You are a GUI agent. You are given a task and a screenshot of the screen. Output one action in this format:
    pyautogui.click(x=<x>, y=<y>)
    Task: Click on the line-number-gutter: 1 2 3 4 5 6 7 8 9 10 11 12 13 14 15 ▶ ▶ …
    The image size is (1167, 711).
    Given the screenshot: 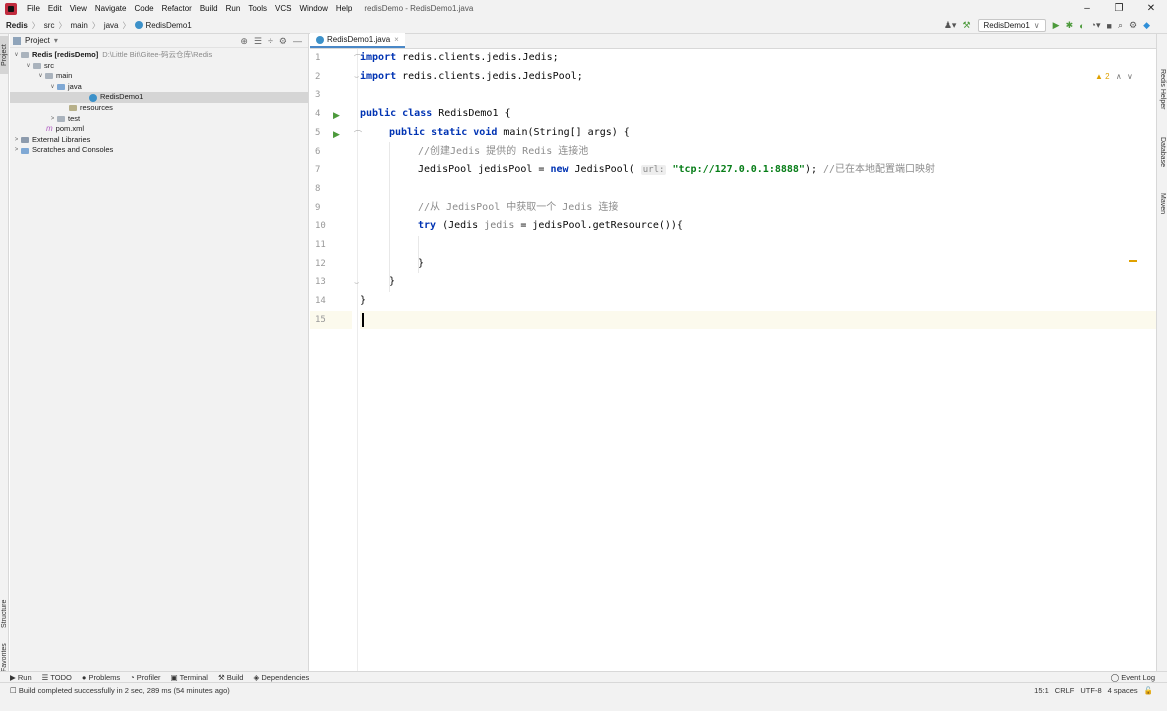 What is the action you would take?
    pyautogui.click(x=336, y=365)
    